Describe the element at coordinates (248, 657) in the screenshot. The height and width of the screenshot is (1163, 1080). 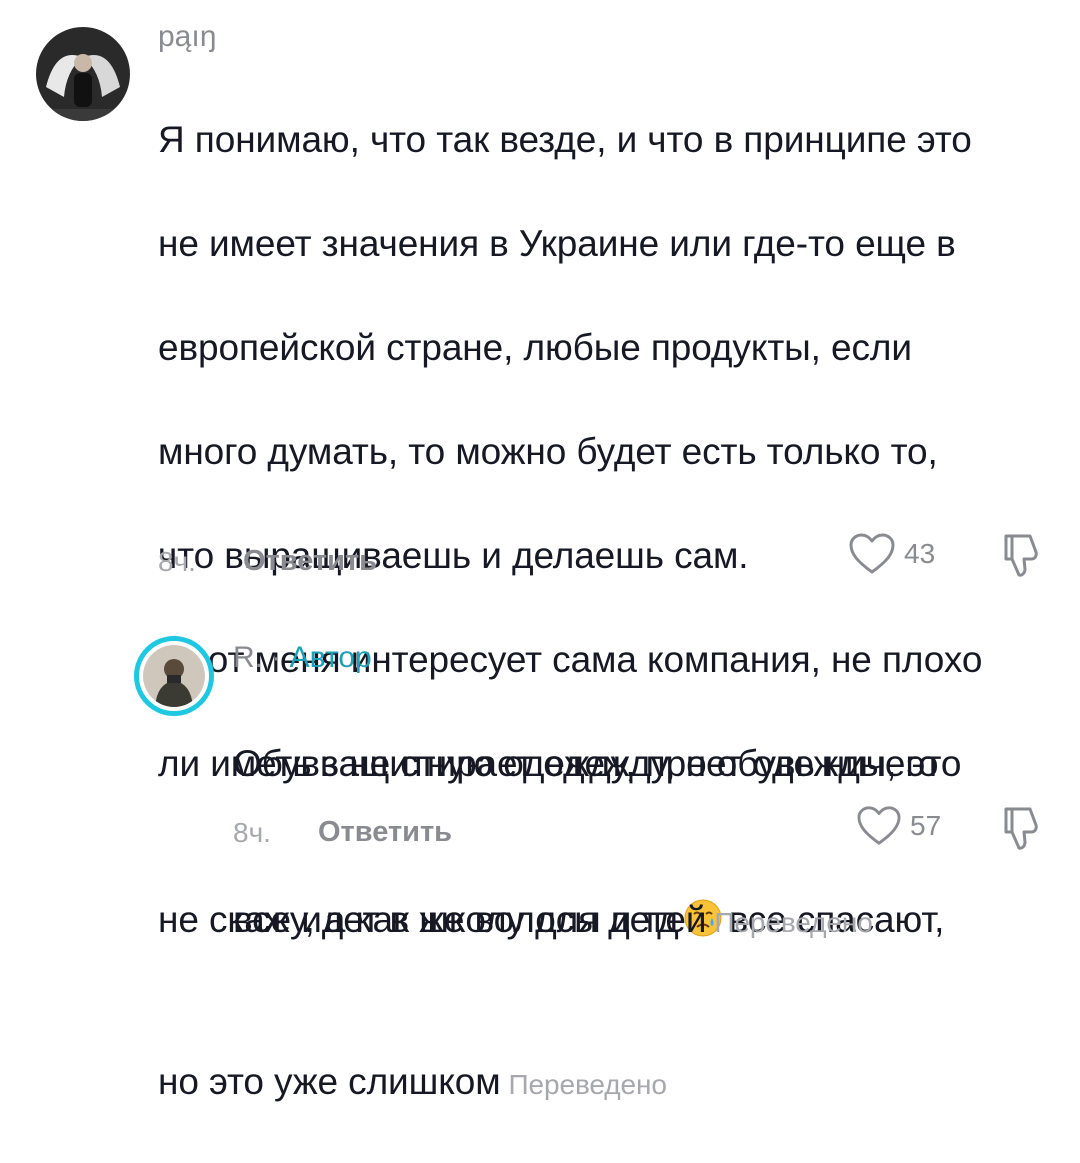
I see `comment-username: R.` at that location.